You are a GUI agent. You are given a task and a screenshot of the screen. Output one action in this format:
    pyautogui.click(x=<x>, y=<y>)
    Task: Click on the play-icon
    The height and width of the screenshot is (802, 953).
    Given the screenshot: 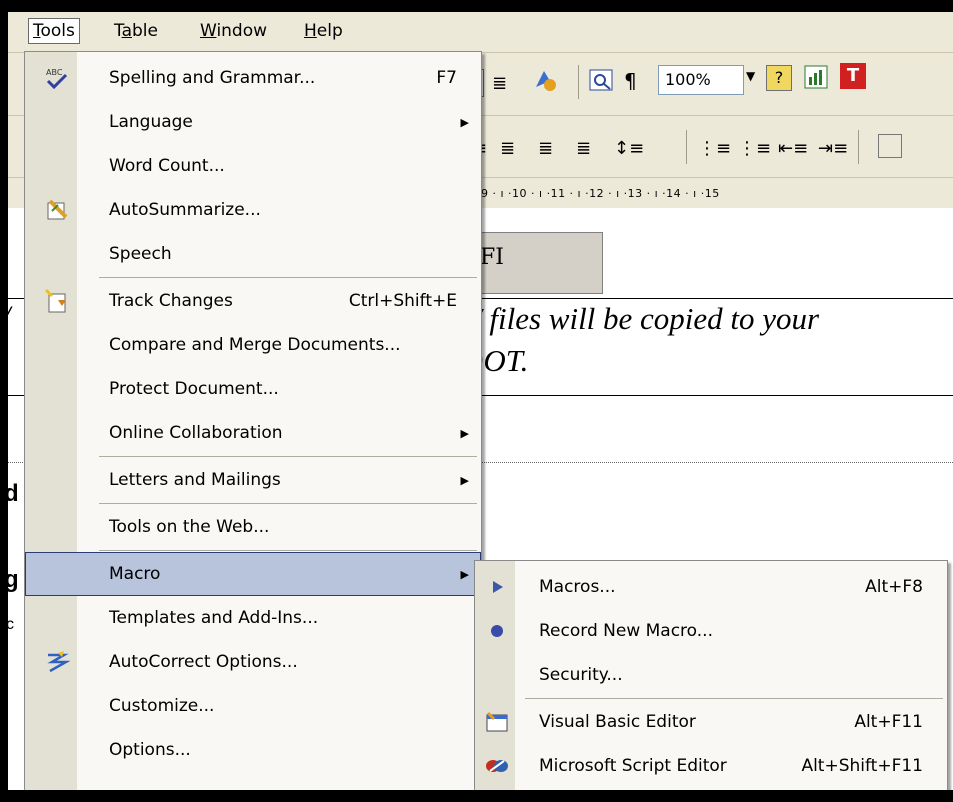 What is the action you would take?
    pyautogui.click(x=497, y=587)
    